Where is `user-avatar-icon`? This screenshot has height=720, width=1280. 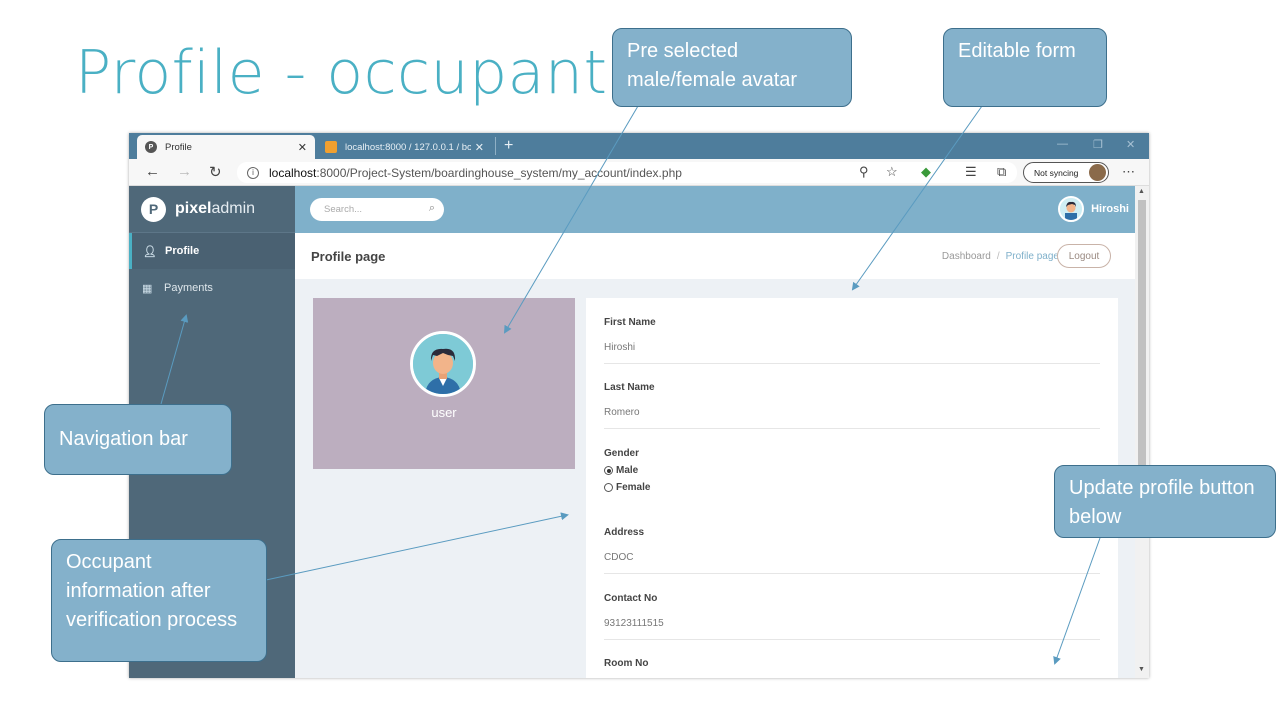 user-avatar-icon is located at coordinates (1071, 209).